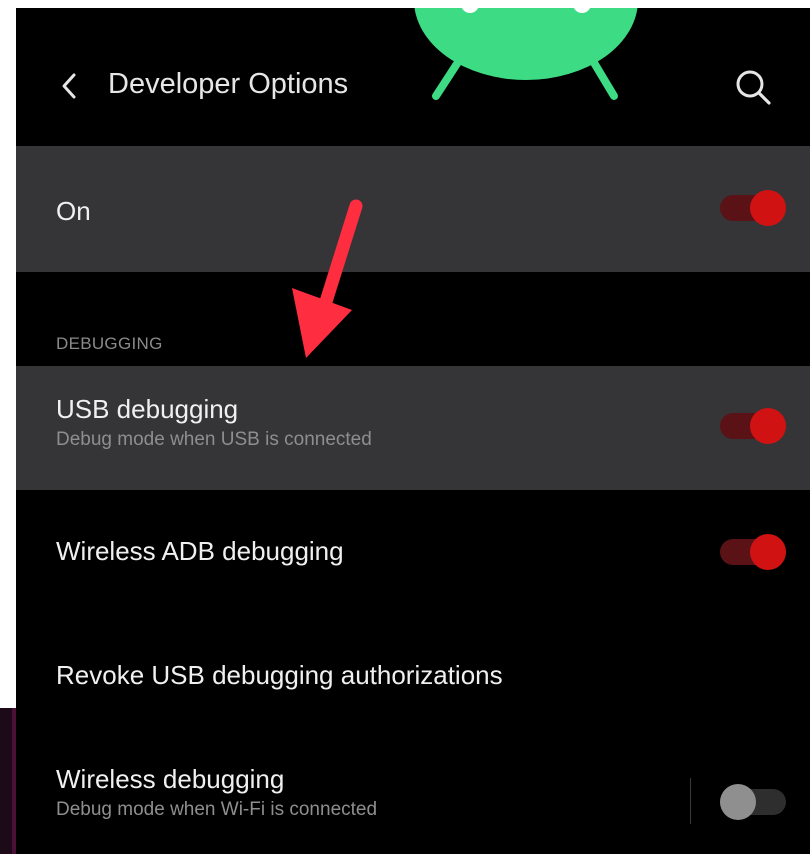 This screenshot has height=854, width=810. I want to click on back-button, so click(69, 86).